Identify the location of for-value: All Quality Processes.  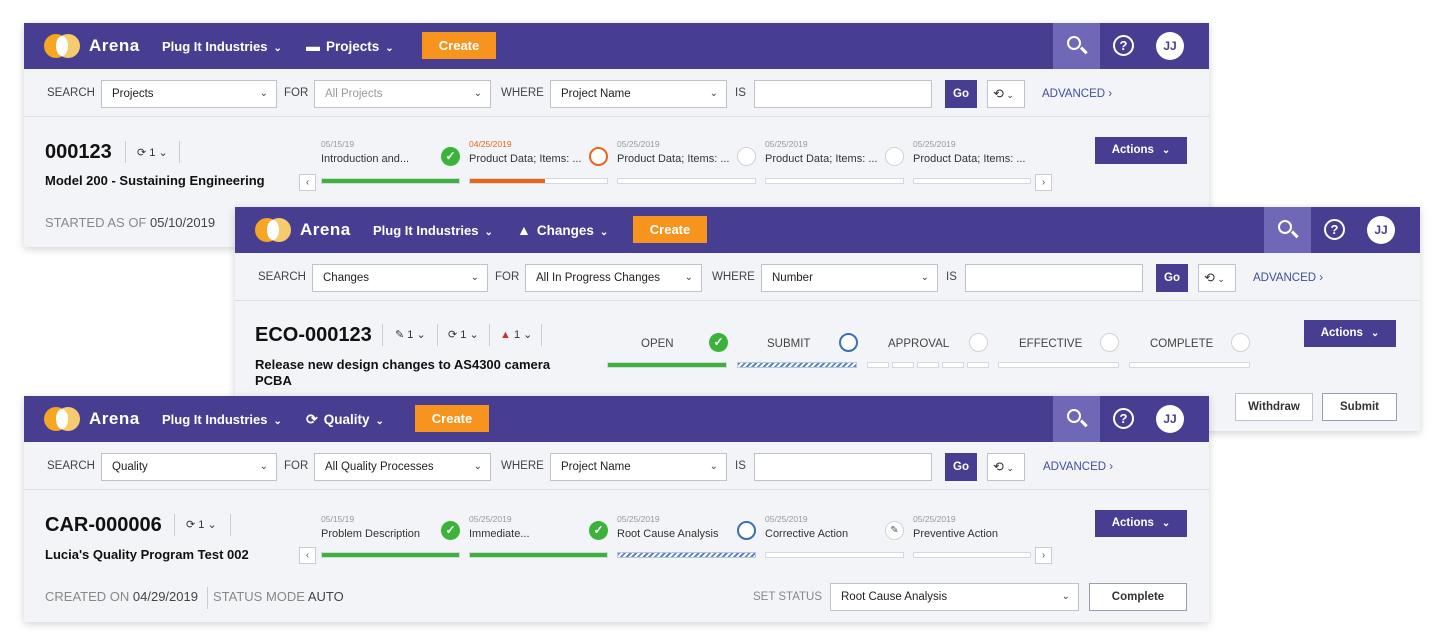
(379, 467).